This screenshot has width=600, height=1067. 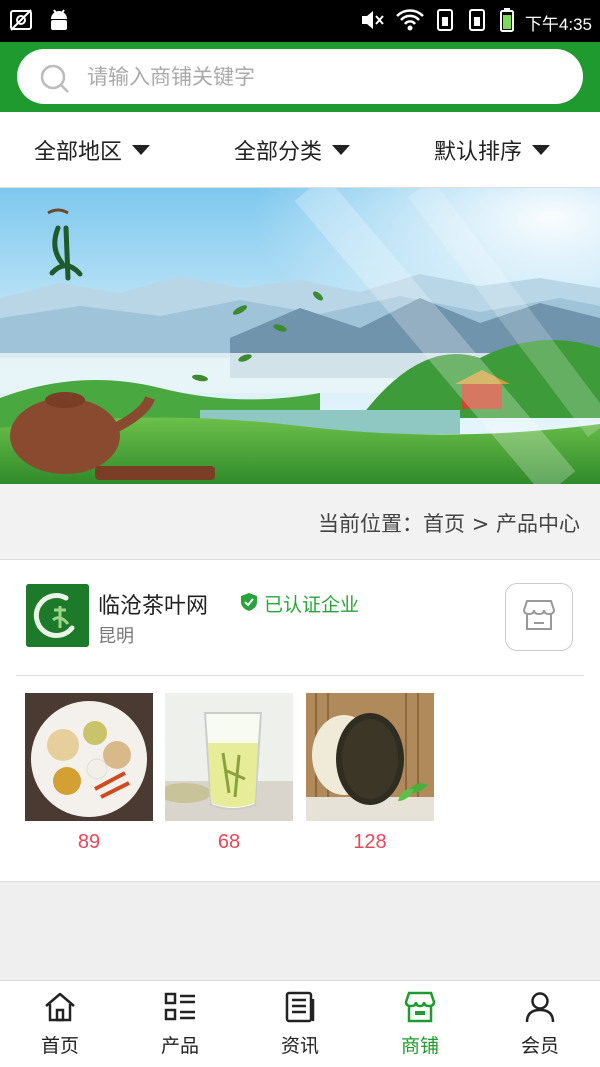 I want to click on store-city: 昆明, so click(x=116, y=636).